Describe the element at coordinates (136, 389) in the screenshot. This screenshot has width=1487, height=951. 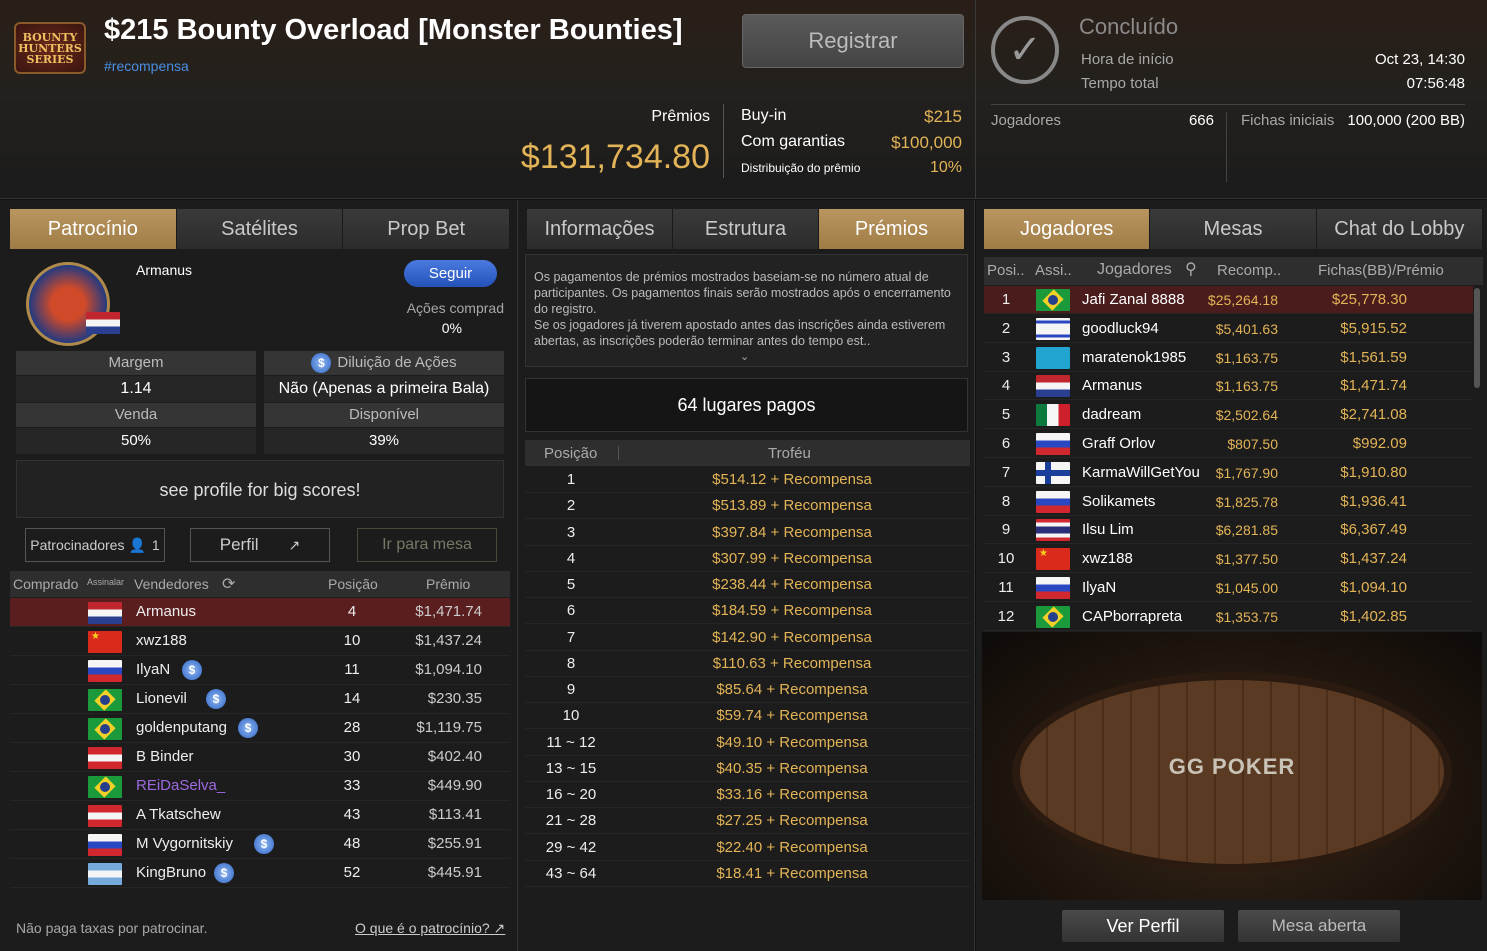
I see `margin-value: 1.14` at that location.